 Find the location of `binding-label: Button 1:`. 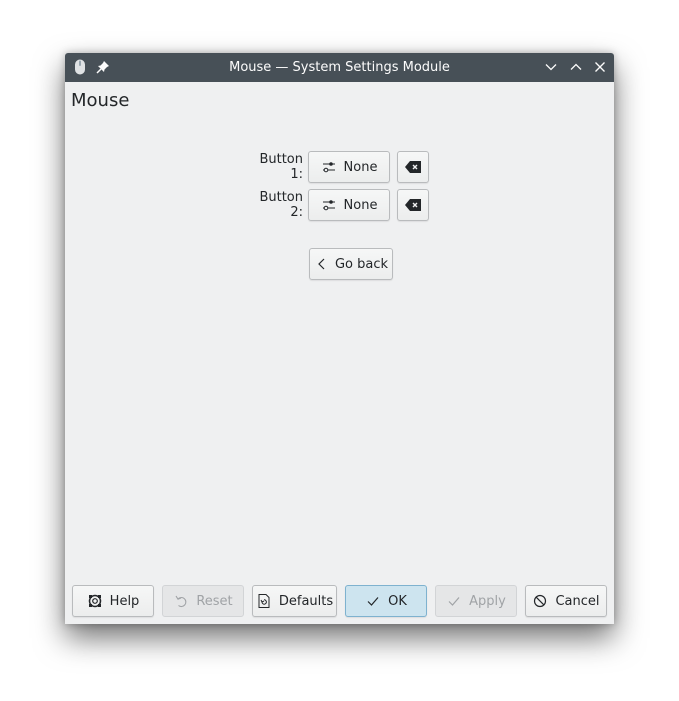

binding-label: Button 1: is located at coordinates (281, 167).